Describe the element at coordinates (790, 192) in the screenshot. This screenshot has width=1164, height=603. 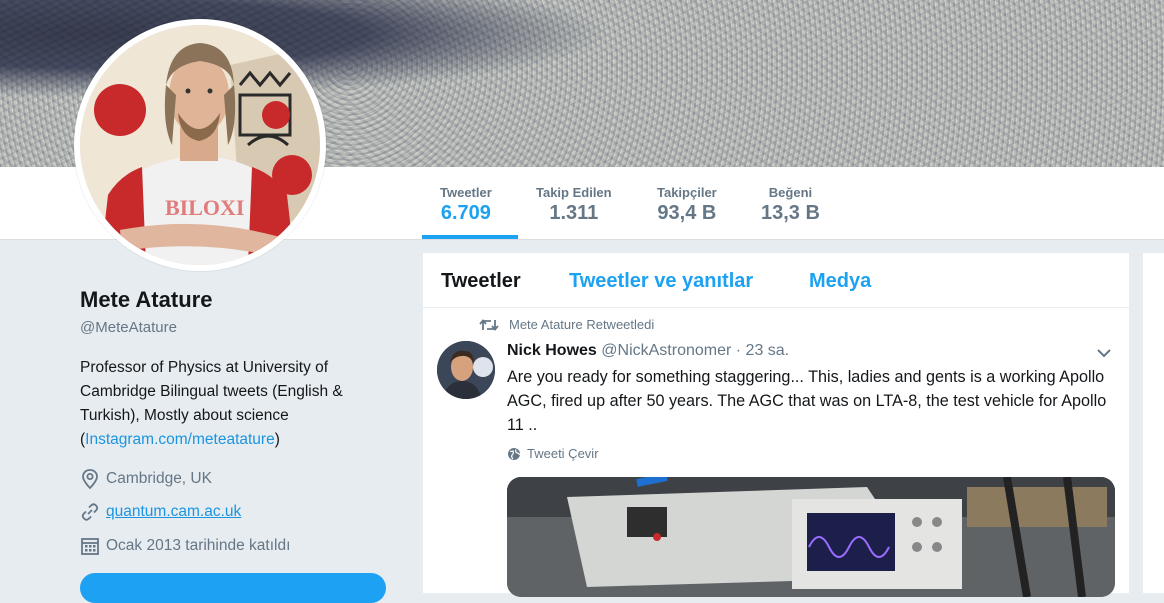
I see `stat-label: Beğeni` at that location.